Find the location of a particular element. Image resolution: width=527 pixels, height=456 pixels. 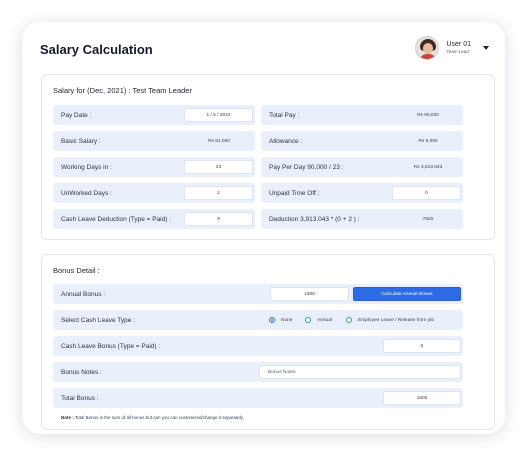

note-label: Note : is located at coordinates (67, 417).